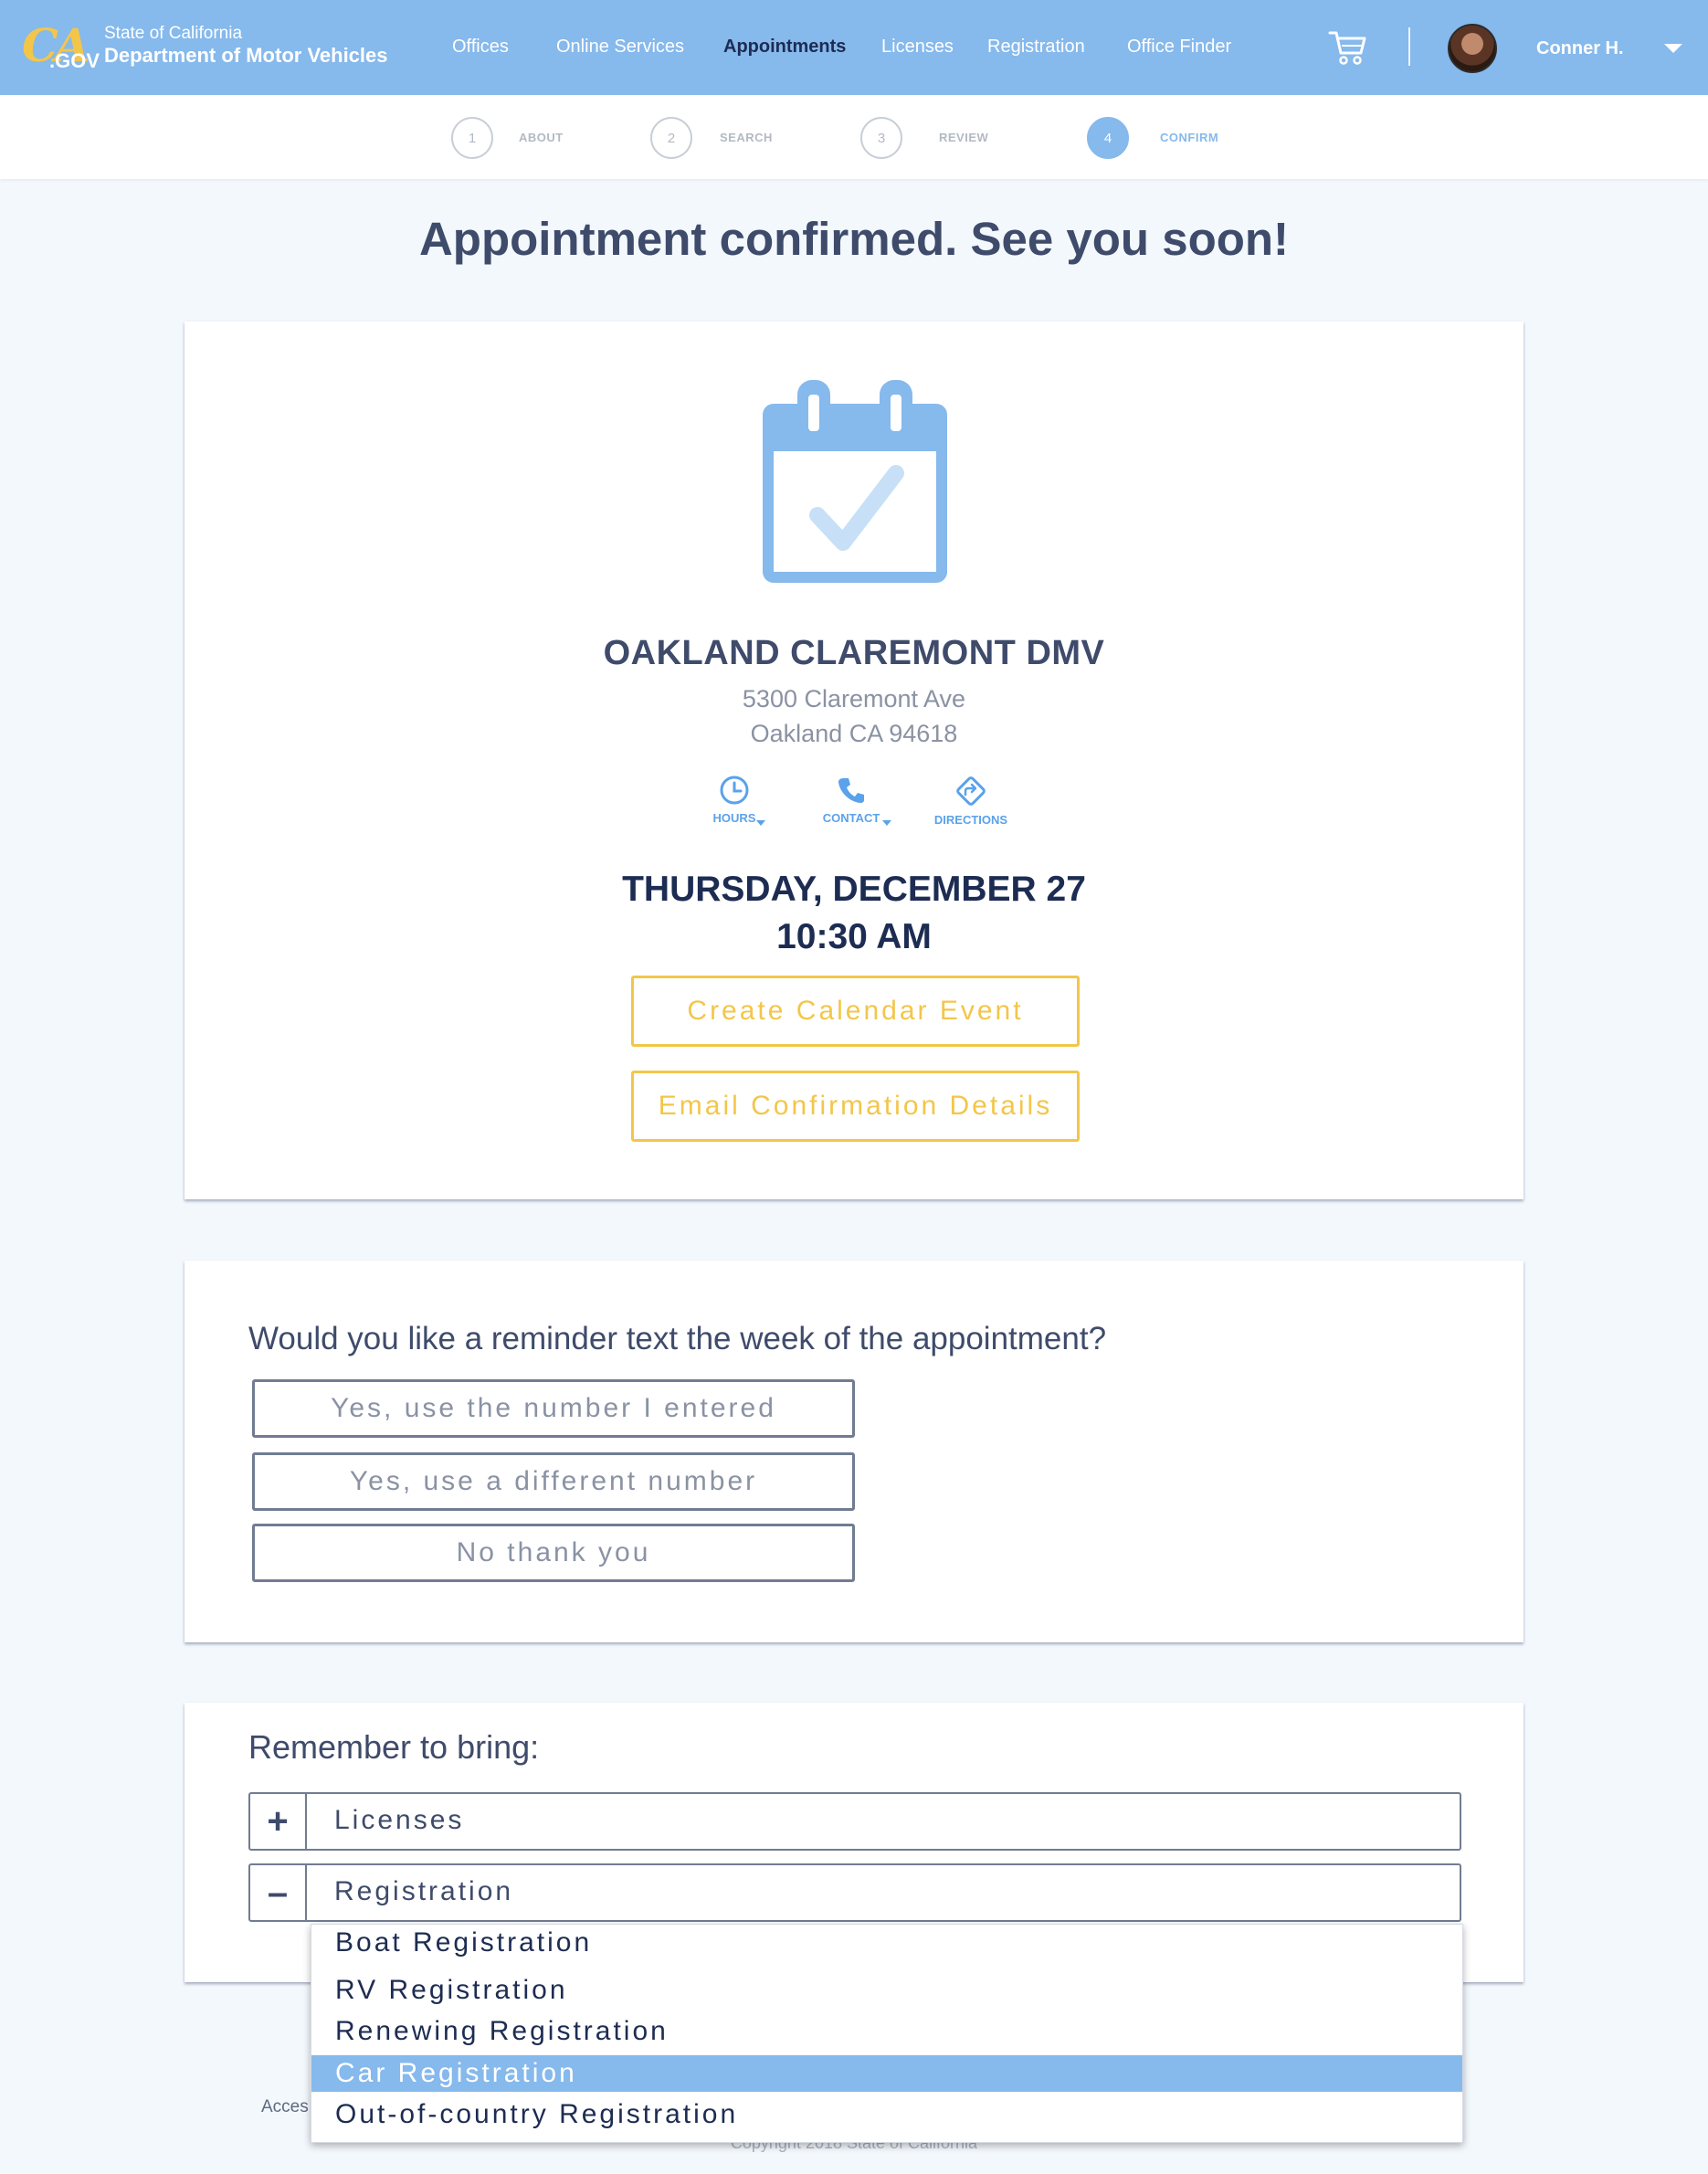 This screenshot has width=1708, height=2174. I want to click on user-name: Conner H., so click(1580, 48).